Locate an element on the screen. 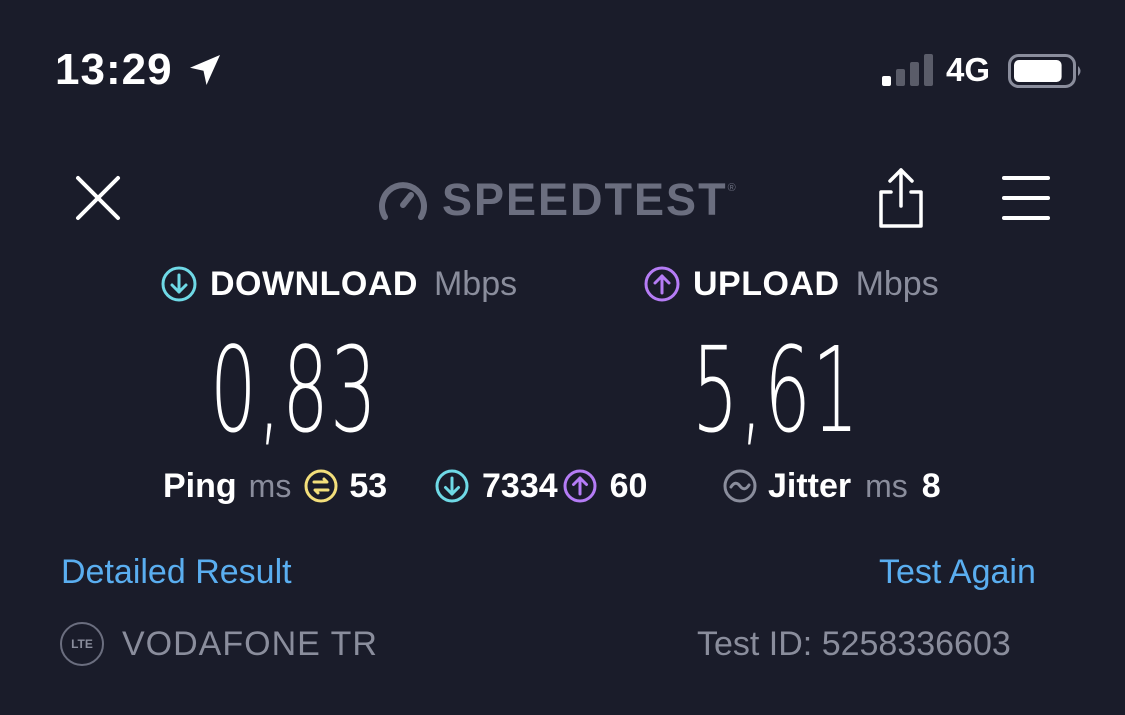  test-again-link: Test Again is located at coordinates (957, 572).